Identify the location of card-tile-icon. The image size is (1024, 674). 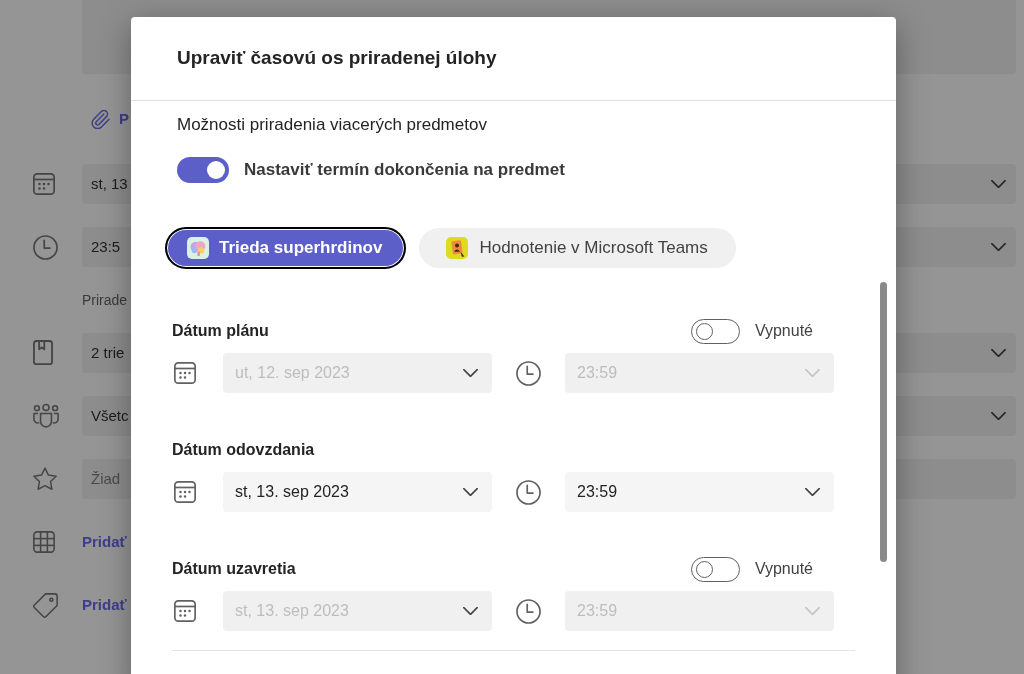
(457, 248).